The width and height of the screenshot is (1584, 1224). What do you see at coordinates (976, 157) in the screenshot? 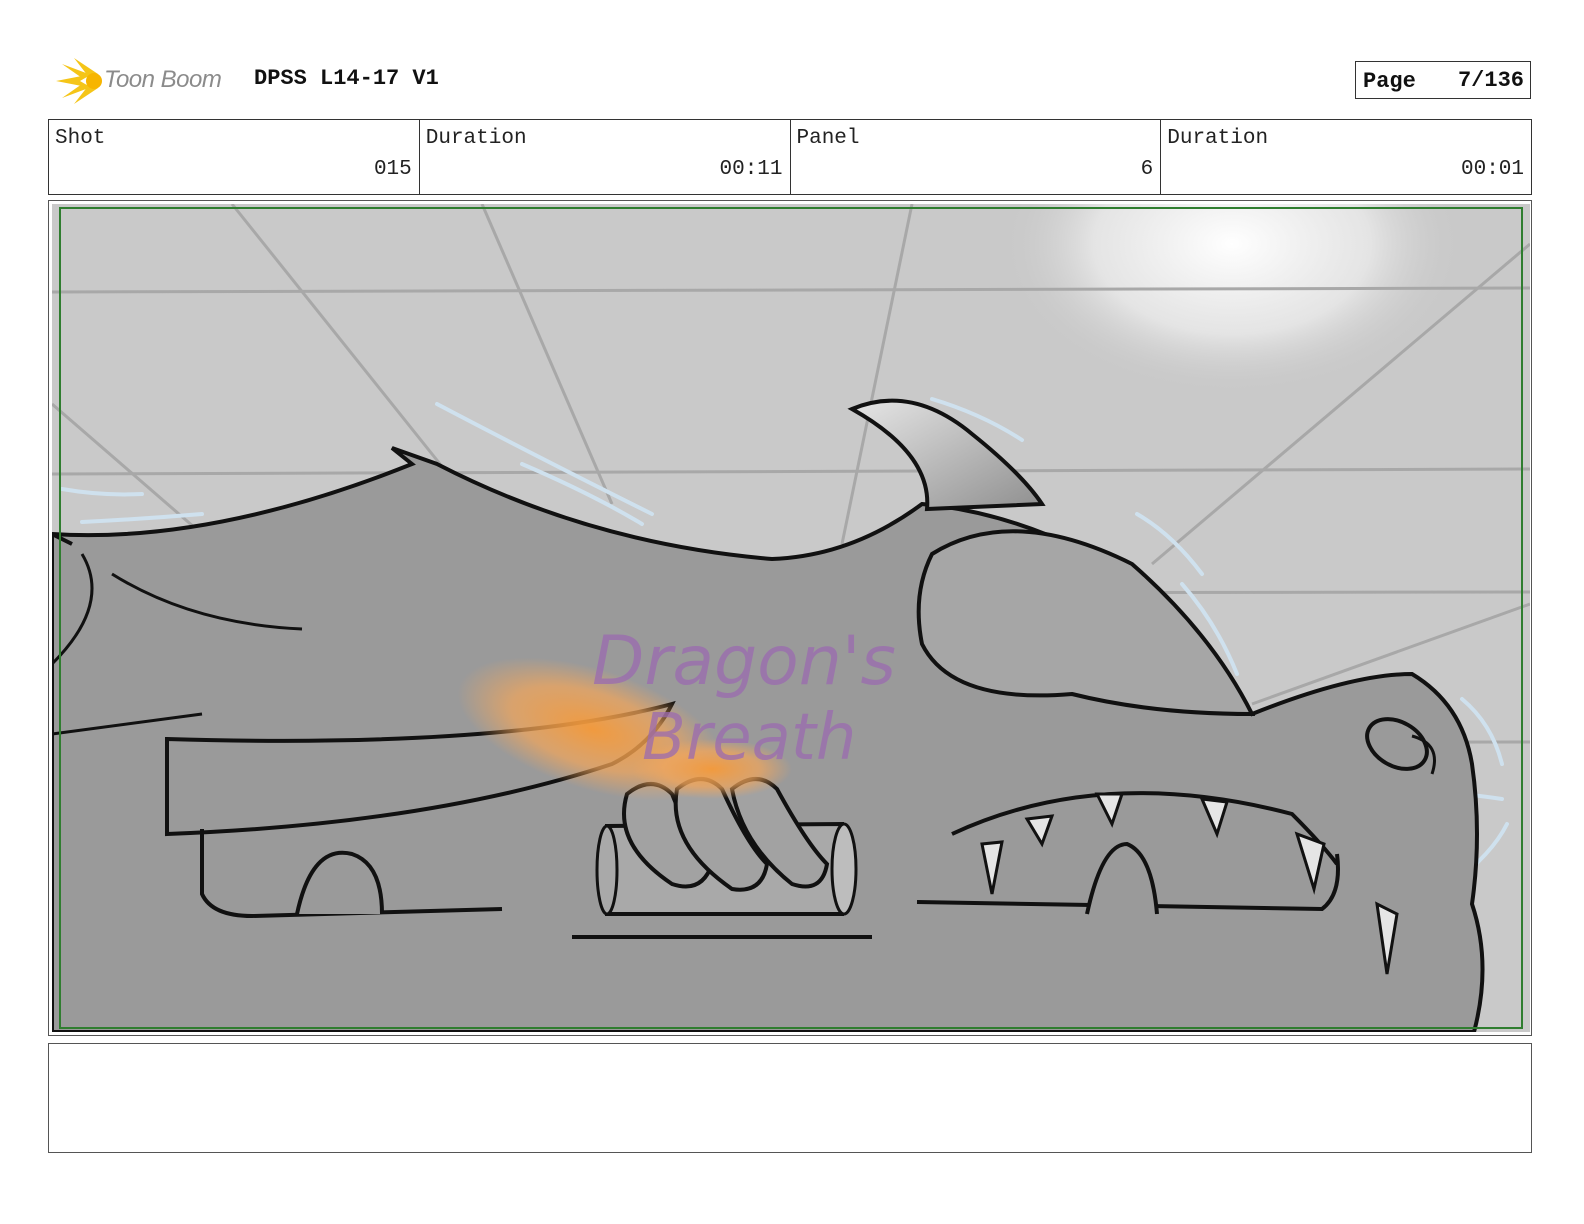
I see `panel-cell: Panel 6` at bounding box center [976, 157].